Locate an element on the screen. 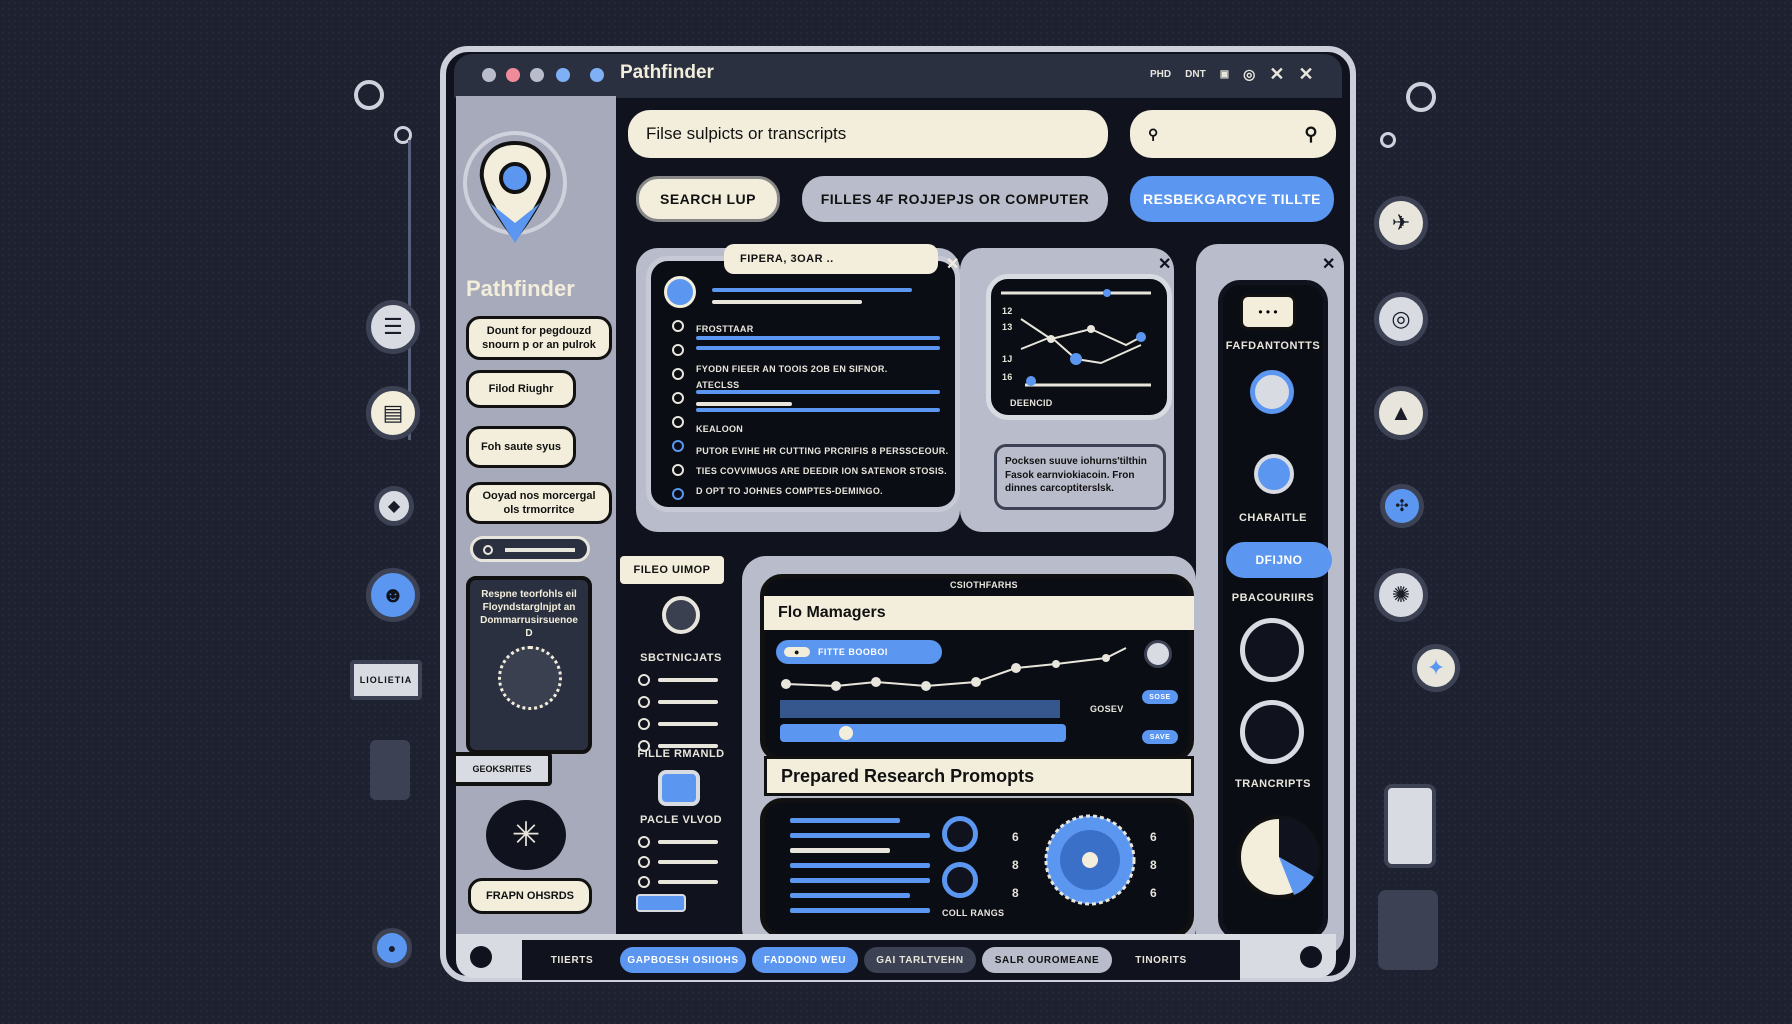 The width and height of the screenshot is (1792, 1024). panel-tab: FIPERA, 3OAR .. is located at coordinates (831, 259).